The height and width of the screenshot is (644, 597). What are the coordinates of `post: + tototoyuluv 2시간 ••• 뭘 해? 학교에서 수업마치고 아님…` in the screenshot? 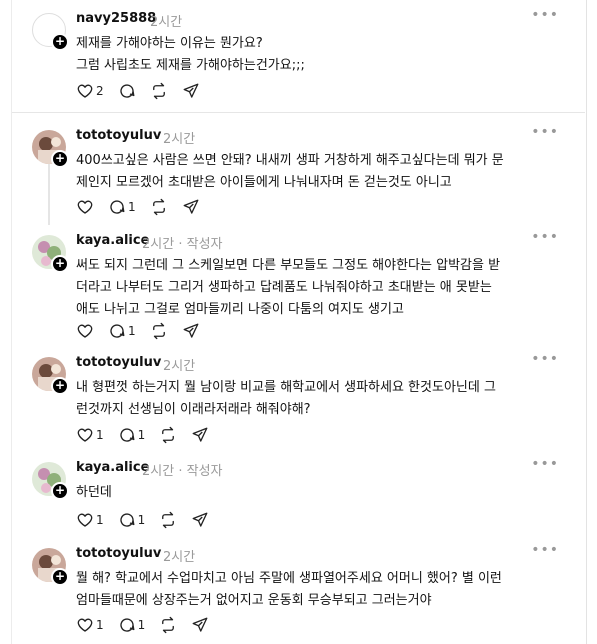 It's located at (292, 590).